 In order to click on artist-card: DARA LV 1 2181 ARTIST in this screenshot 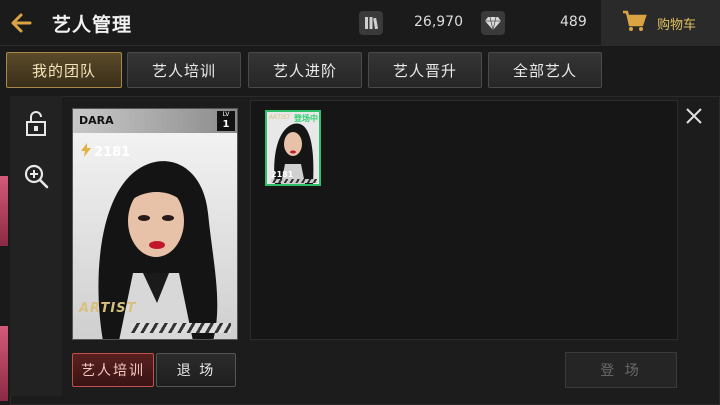, I will do `click(155, 224)`.